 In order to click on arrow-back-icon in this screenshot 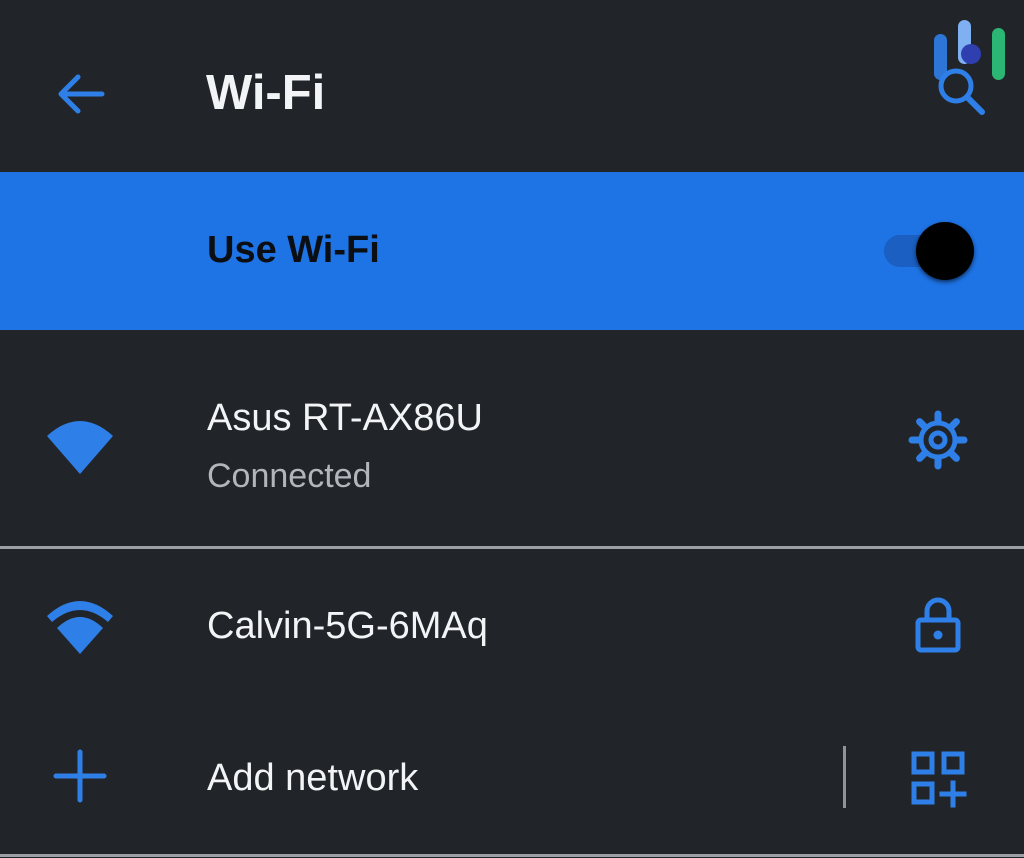, I will do `click(81, 94)`.